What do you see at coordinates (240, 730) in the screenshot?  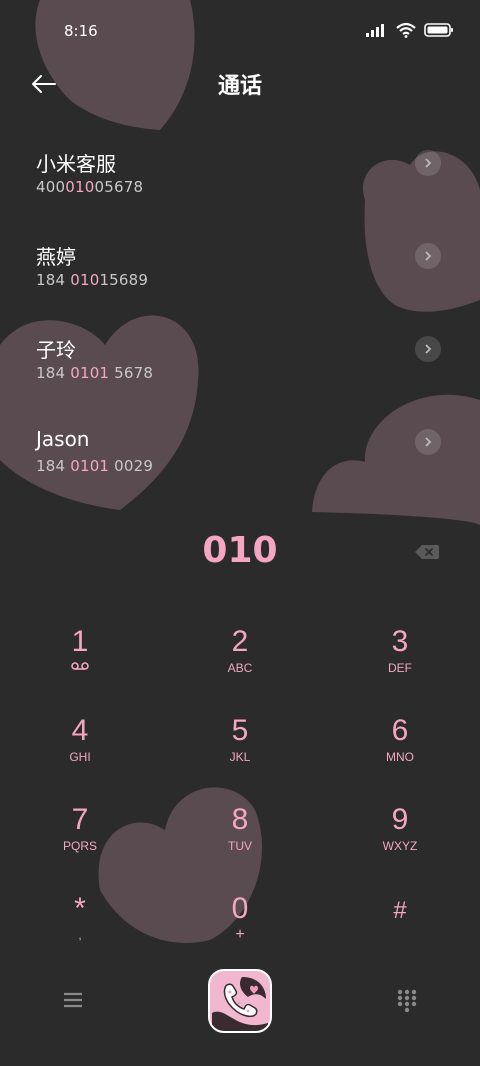 I see `key-digit: 5` at bounding box center [240, 730].